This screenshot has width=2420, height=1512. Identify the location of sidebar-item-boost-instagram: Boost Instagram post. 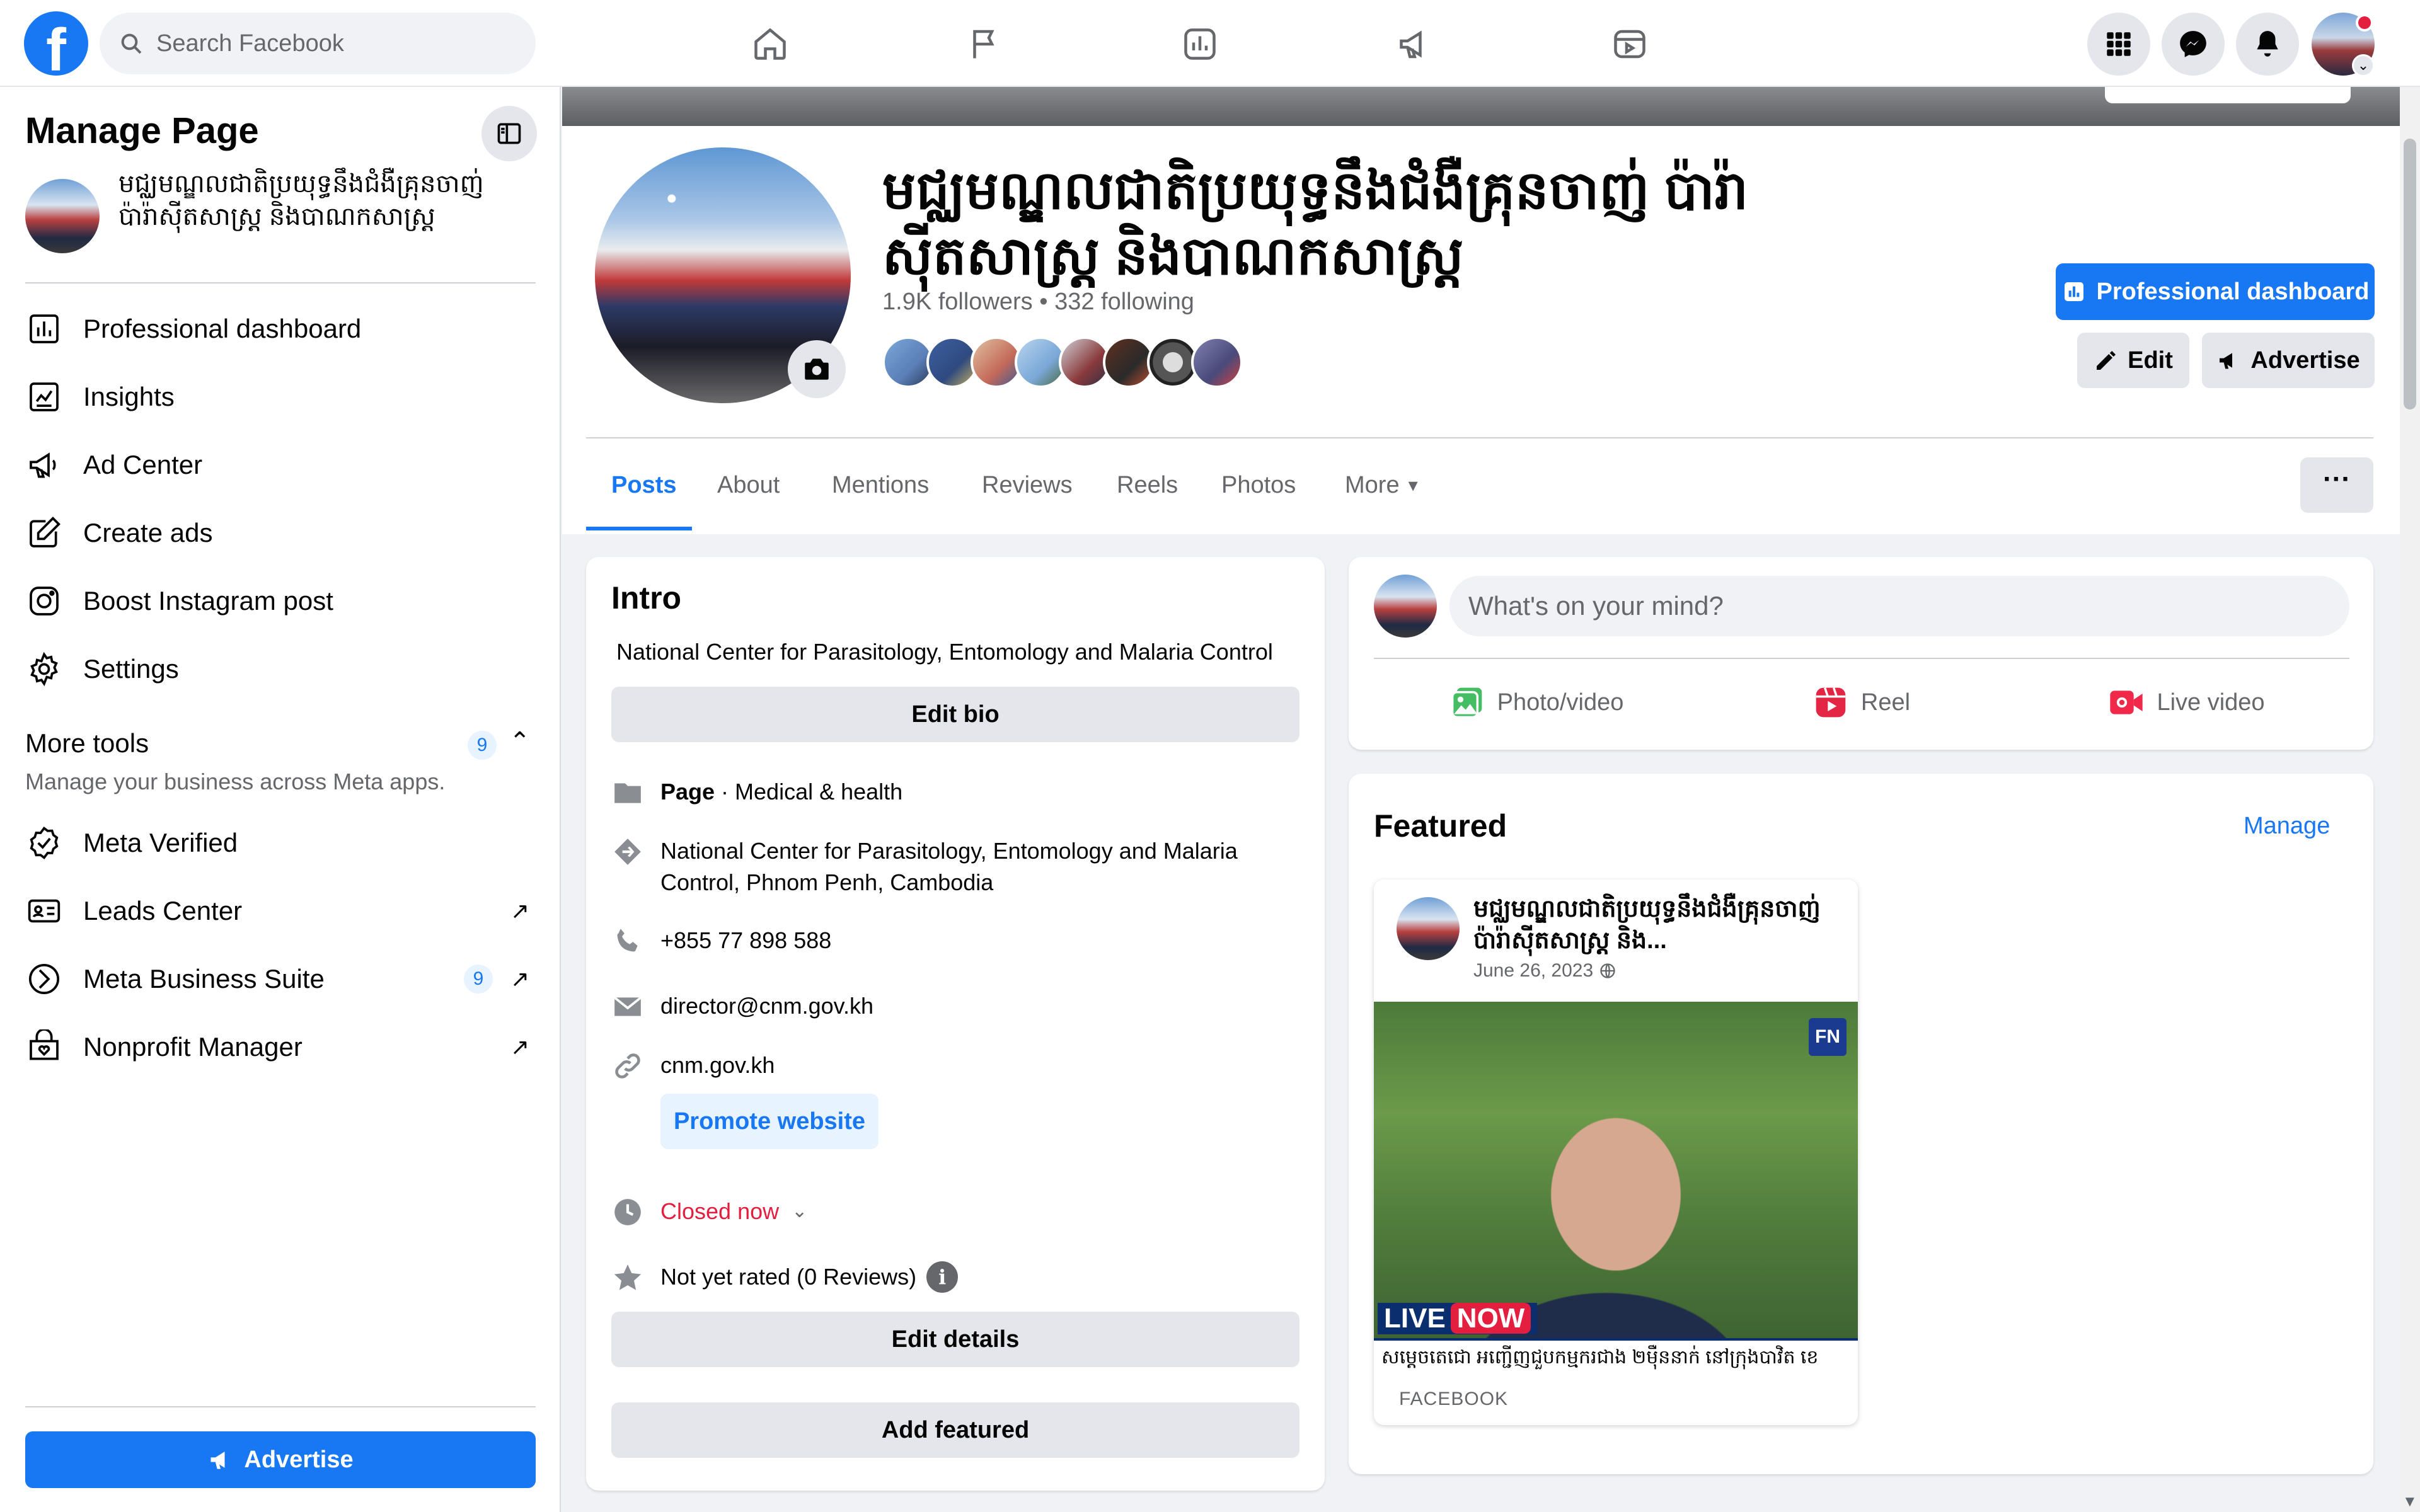
(281, 601).